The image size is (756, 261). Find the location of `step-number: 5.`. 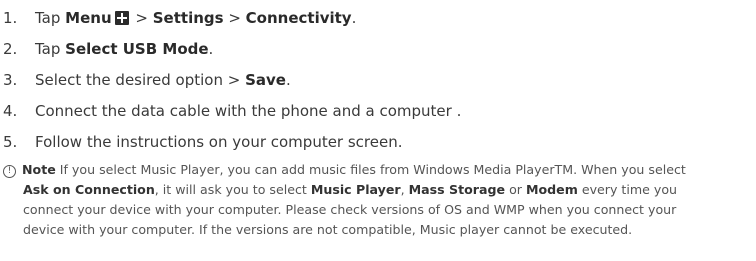

step-number: 5. is located at coordinates (10, 142).